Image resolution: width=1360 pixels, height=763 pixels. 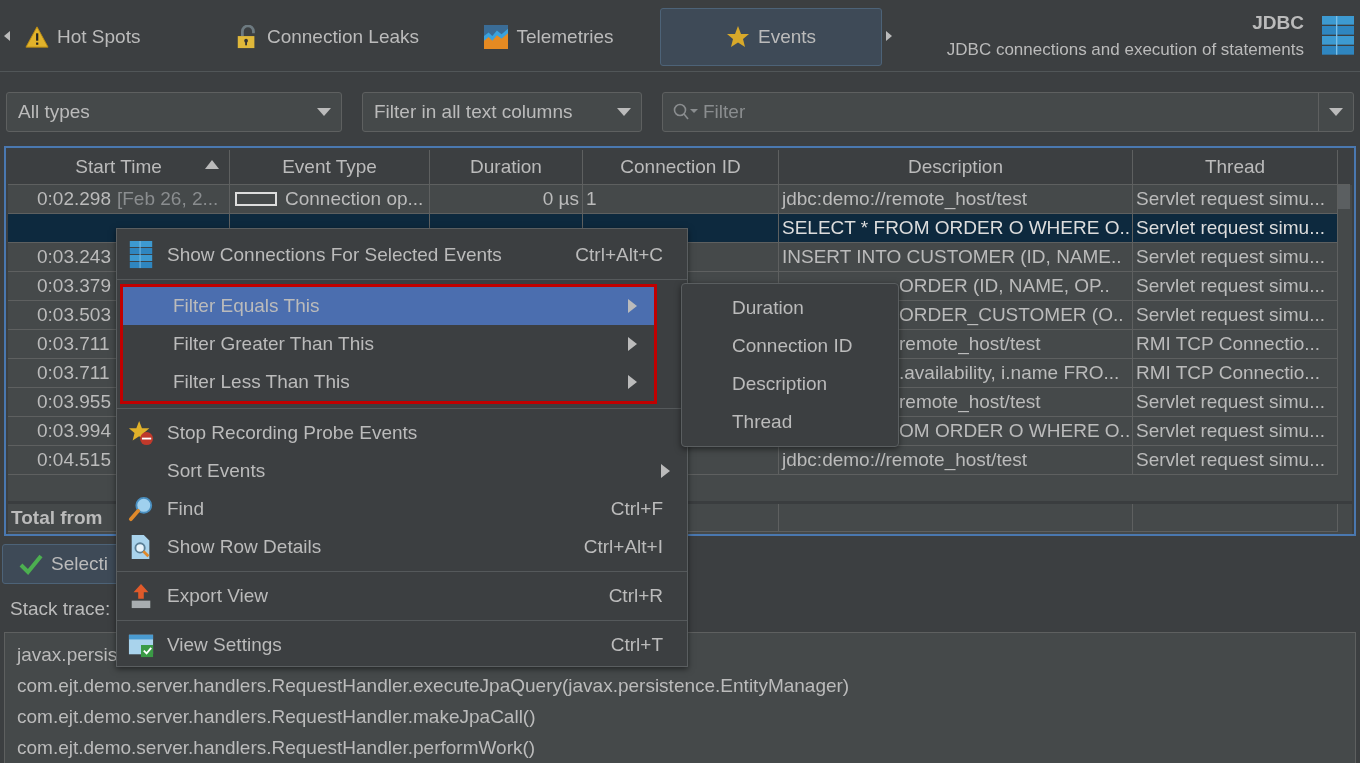 I want to click on column-dropdown: Filter in all text columns, so click(x=502, y=112).